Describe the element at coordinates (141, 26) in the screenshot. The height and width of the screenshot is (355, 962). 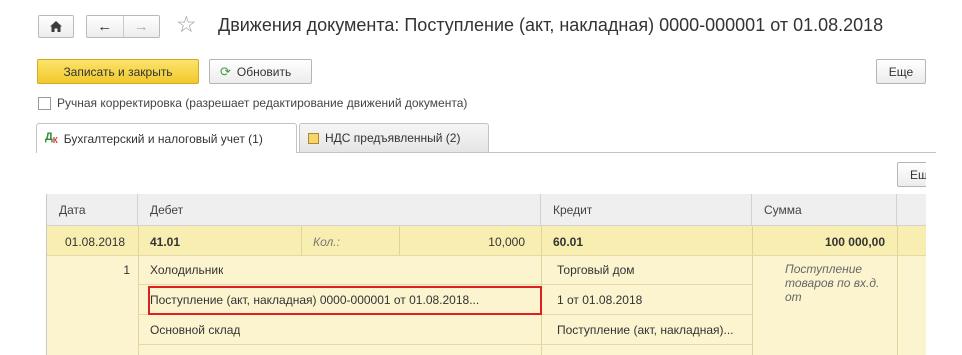
I see `forward-button: →` at that location.